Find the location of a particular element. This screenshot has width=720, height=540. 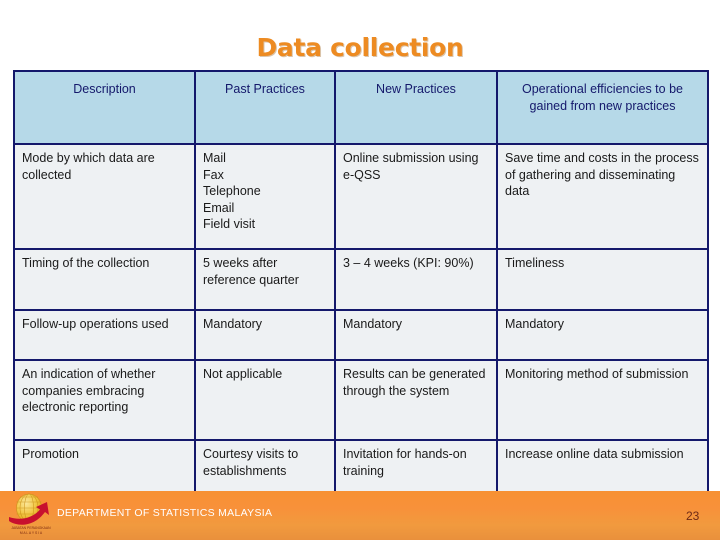

cell-description: Follow-up operations used is located at coordinates (104, 335).